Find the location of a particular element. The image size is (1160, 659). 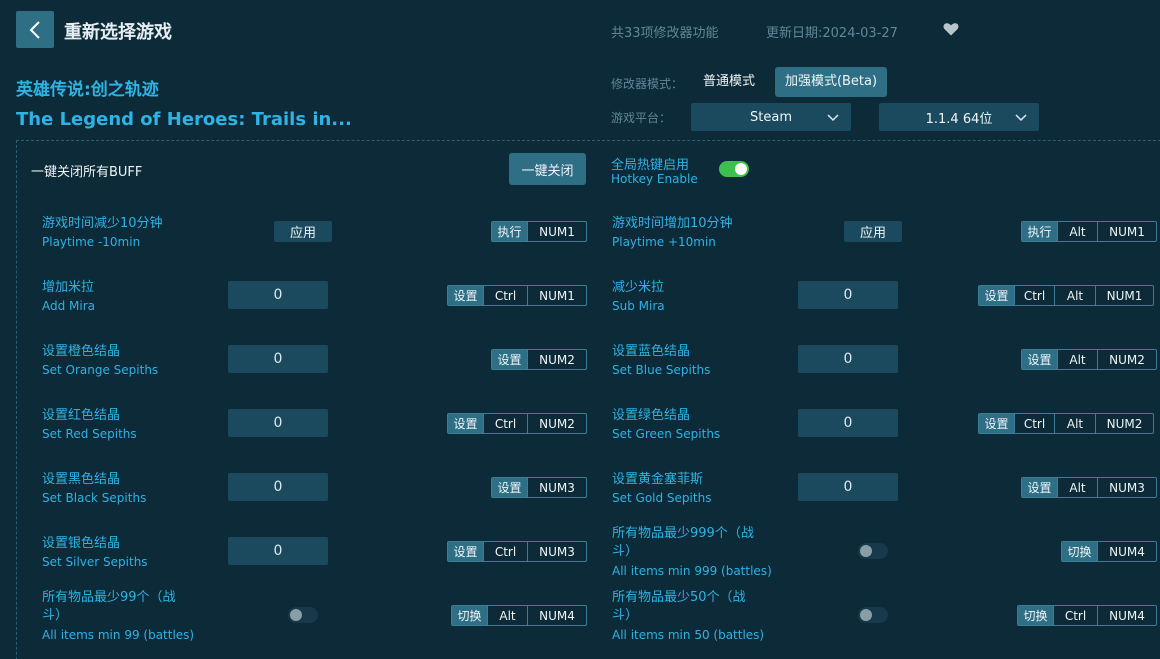

hotkey-group: 设置 Ctrl NUM1 is located at coordinates (517, 295).